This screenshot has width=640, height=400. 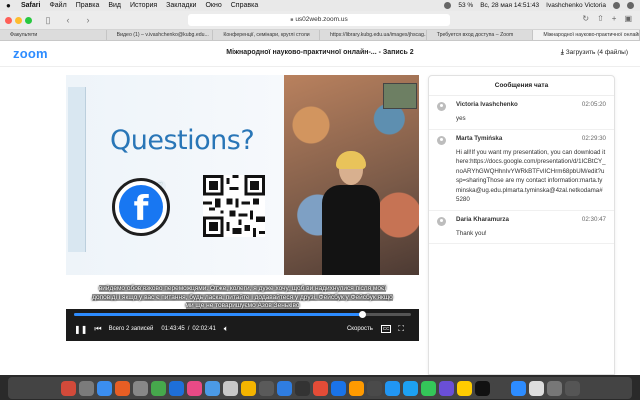 I want to click on dock-tray, so click(x=320, y=388).